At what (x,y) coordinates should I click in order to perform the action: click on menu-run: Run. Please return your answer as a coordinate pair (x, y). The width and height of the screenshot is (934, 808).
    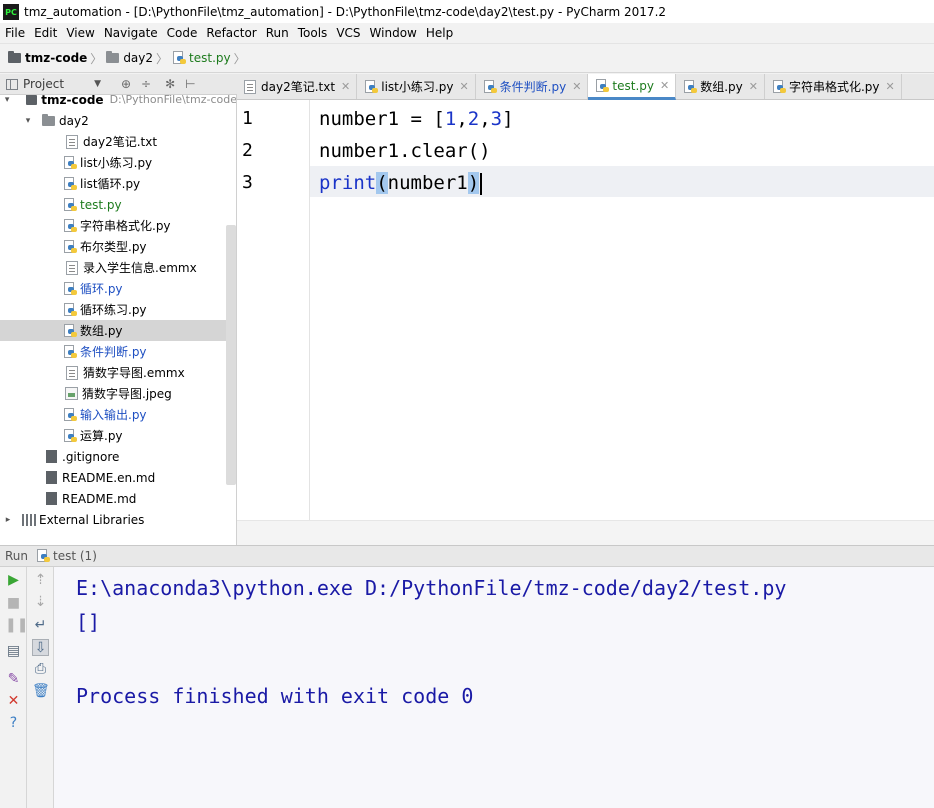
    Looking at the image, I should click on (277, 33).